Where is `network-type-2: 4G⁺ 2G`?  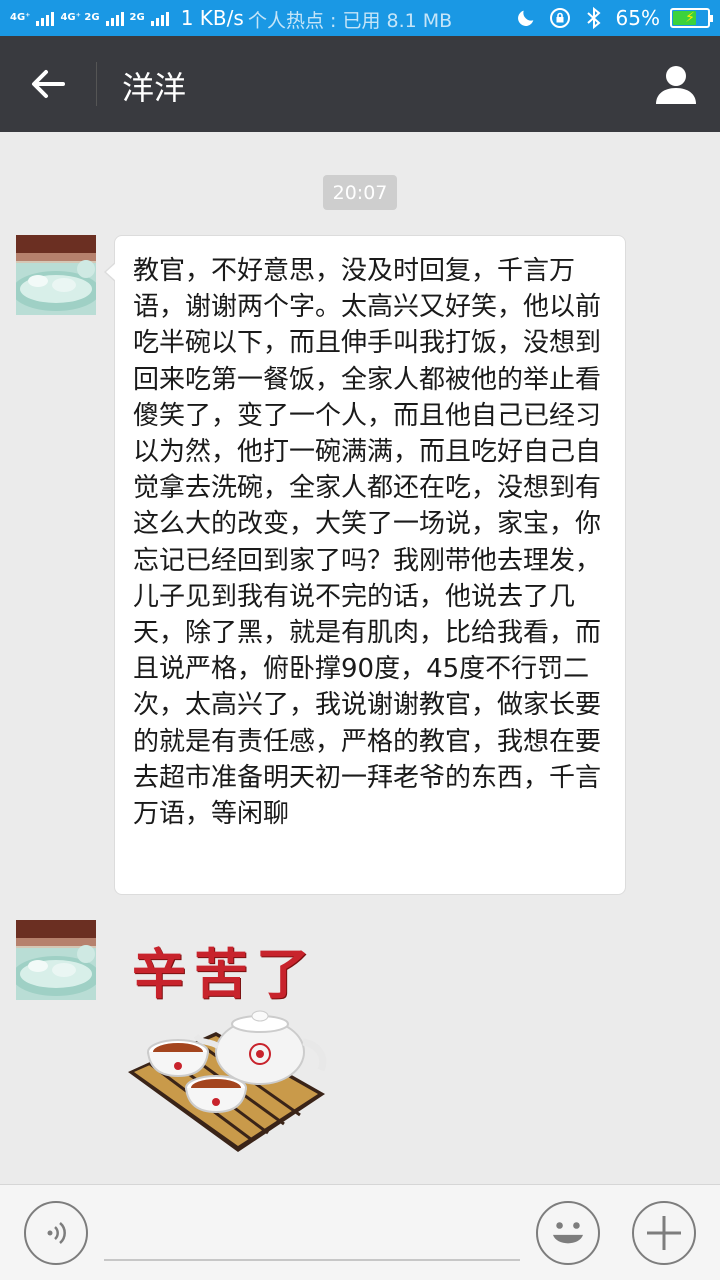 network-type-2: 4G⁺ 2G is located at coordinates (80, 17).